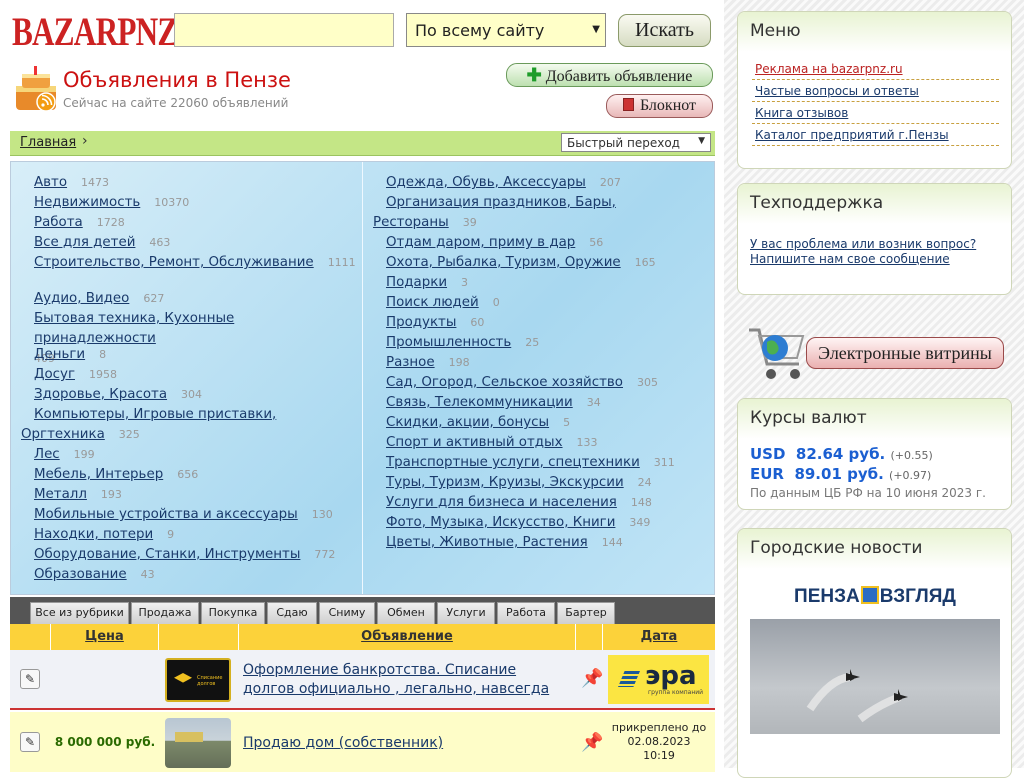  I want to click on sort-date-link: Дата, so click(659, 636).